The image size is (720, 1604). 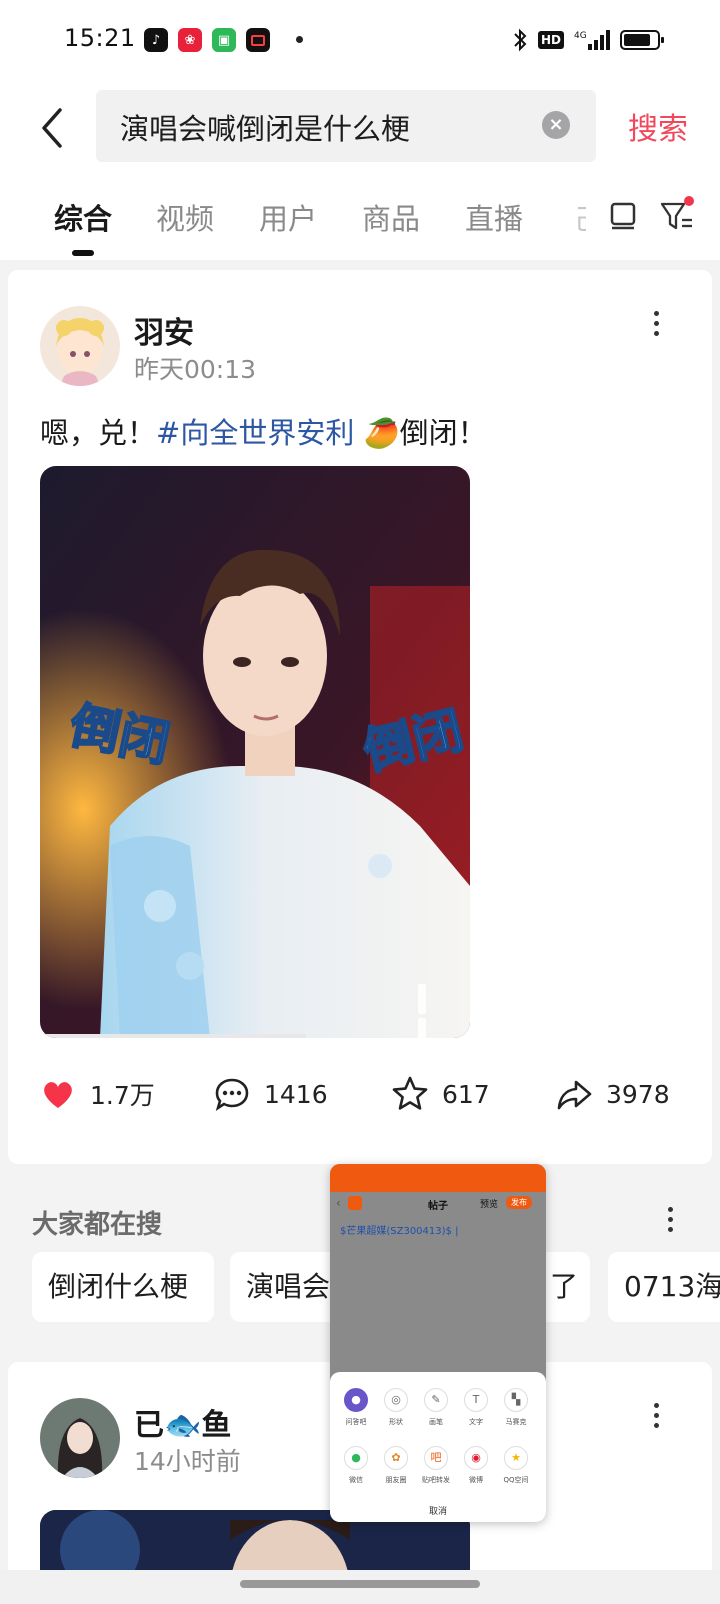 What do you see at coordinates (232, 1095) in the screenshot?
I see `comment-icon` at bounding box center [232, 1095].